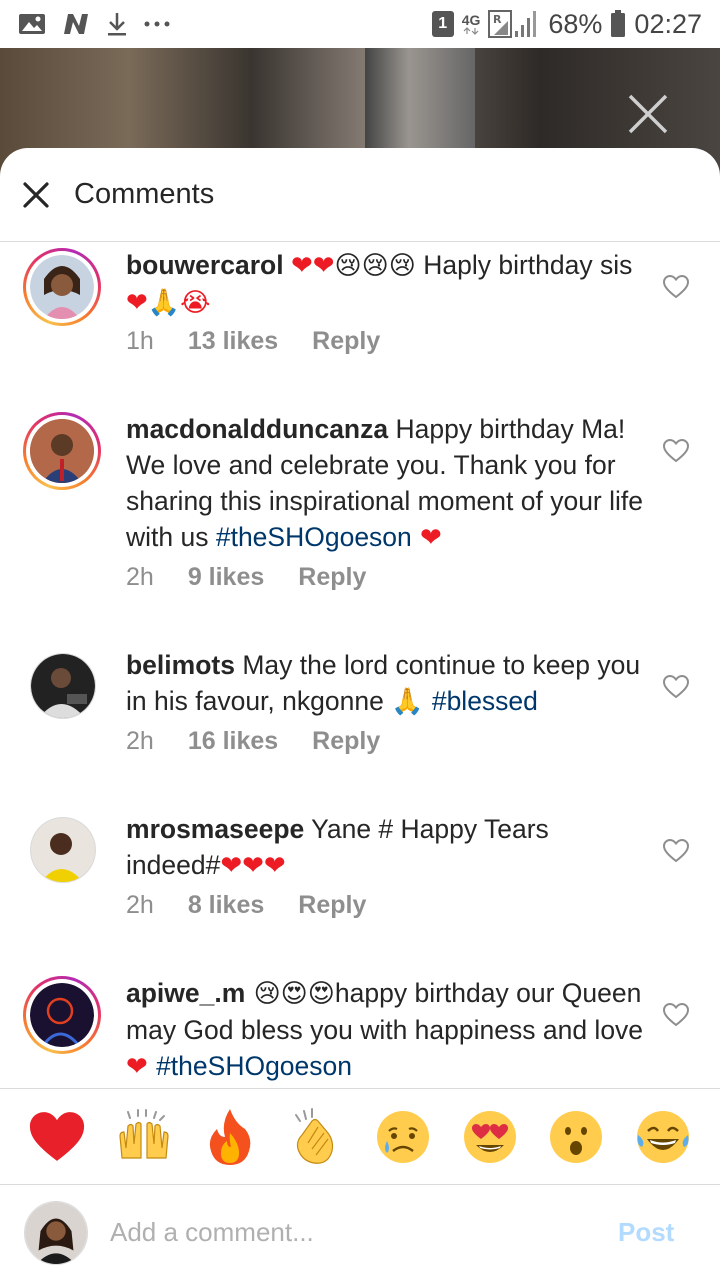  What do you see at coordinates (360, 24) in the screenshot?
I see `status-bar: 1 4G R 68% 02:27` at bounding box center [360, 24].